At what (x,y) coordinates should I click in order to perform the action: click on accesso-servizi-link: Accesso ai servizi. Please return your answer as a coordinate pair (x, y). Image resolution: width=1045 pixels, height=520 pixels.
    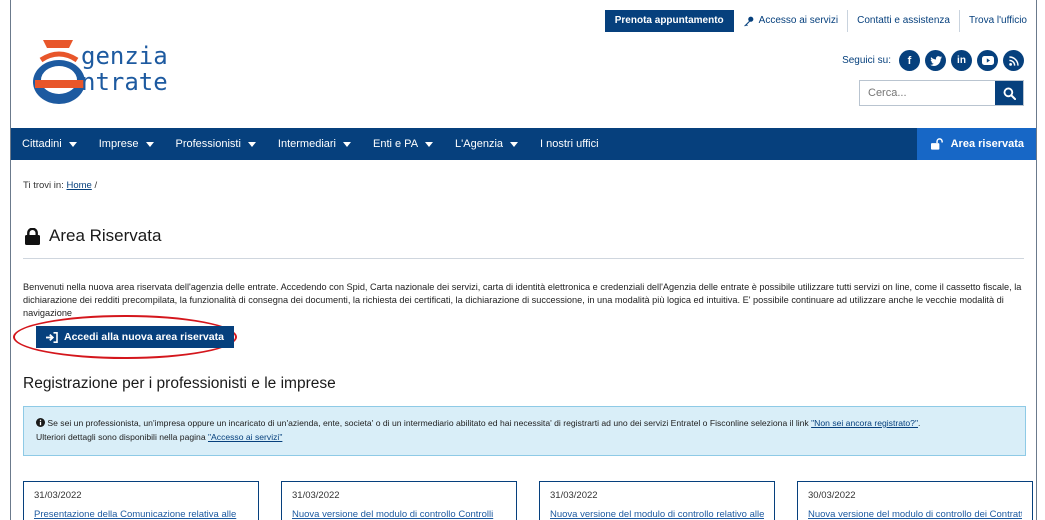
    Looking at the image, I should click on (791, 21).